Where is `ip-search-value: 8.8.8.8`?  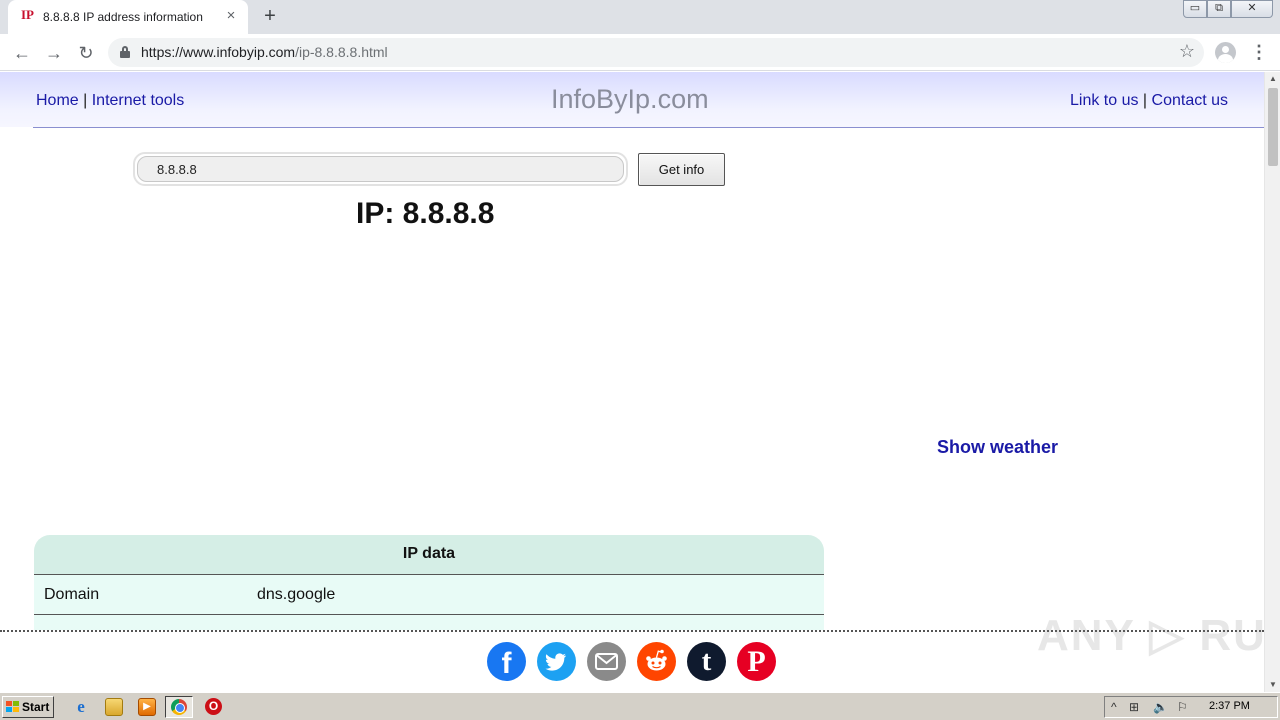 ip-search-value: 8.8.8.8 is located at coordinates (380, 169).